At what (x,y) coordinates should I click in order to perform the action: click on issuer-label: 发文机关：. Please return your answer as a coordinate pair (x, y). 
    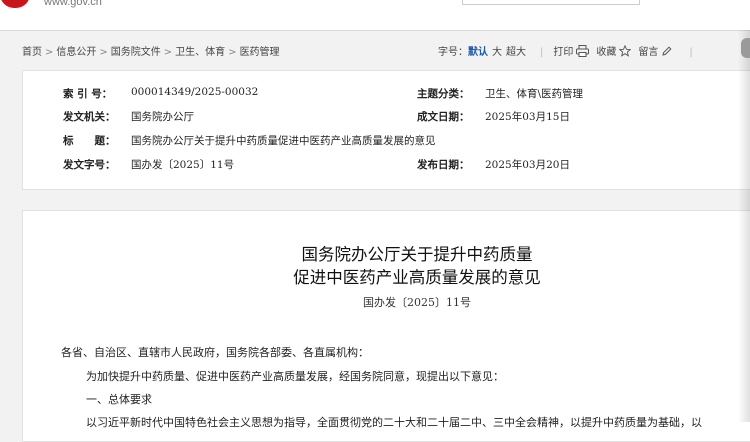
    Looking at the image, I should click on (89, 117).